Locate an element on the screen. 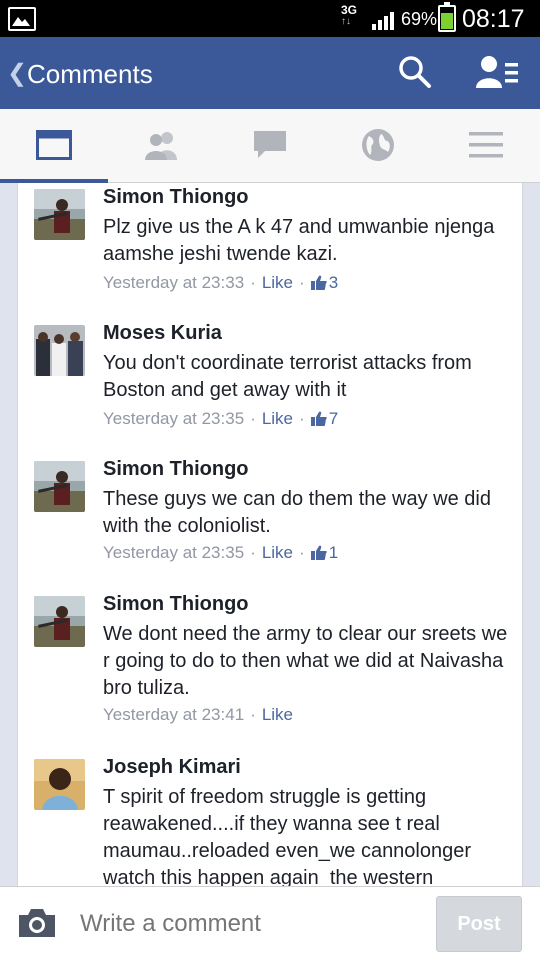 This screenshot has width=540, height=960. gallery-notification-icon is located at coordinates (22, 19).